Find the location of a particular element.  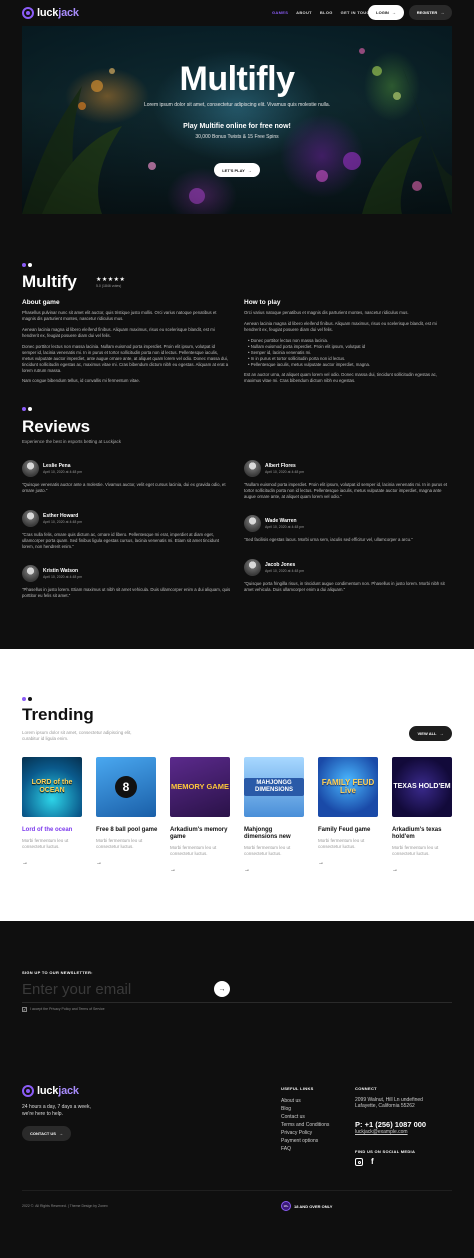

footer-logo: luckjack is located at coordinates (50, 1091).